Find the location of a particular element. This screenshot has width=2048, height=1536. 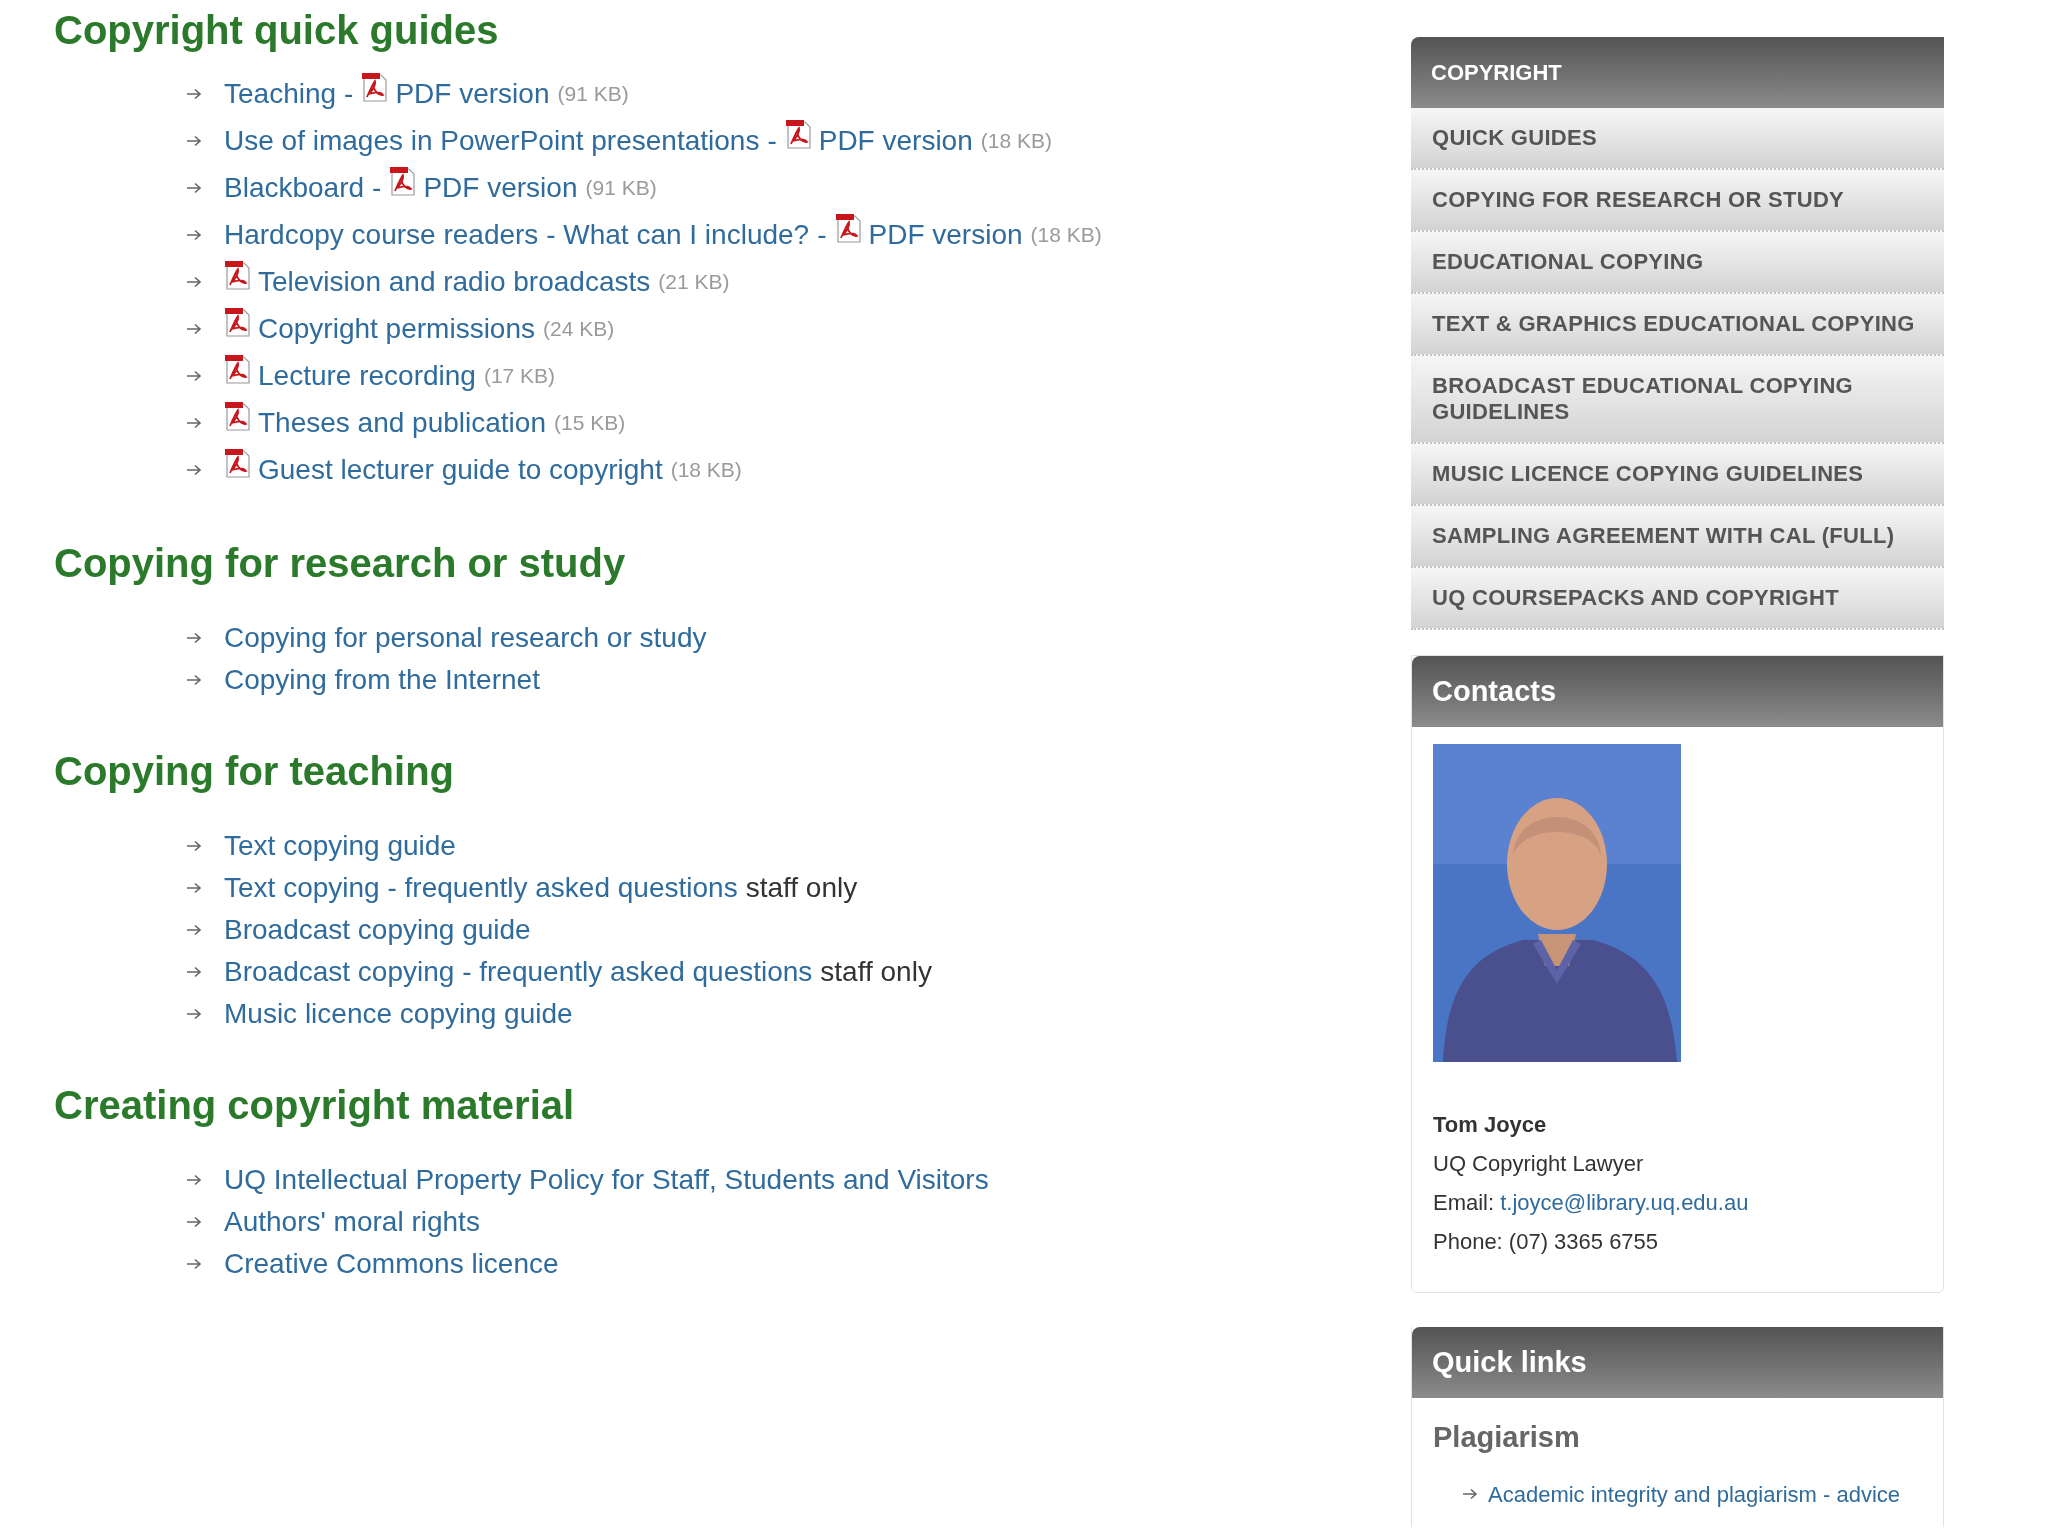

panel-title: Quick links is located at coordinates (1677, 1362).